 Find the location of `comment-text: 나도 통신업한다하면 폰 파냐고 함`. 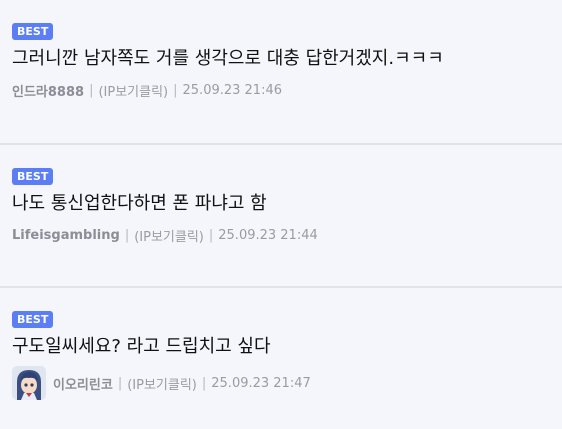

comment-text: 나도 통신업한다하면 폰 파냐고 함 is located at coordinates (139, 203).